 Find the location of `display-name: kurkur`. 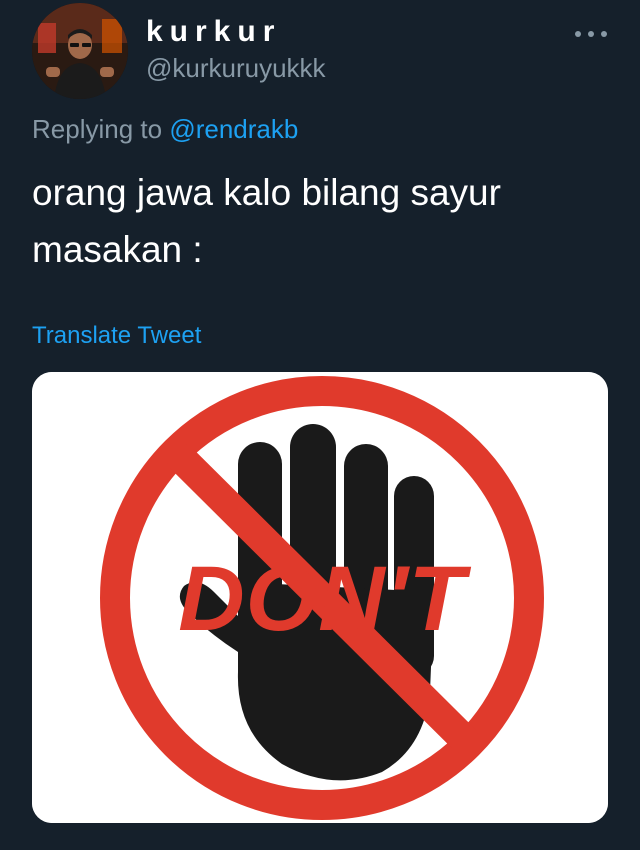

display-name: kurkur is located at coordinates (213, 32).